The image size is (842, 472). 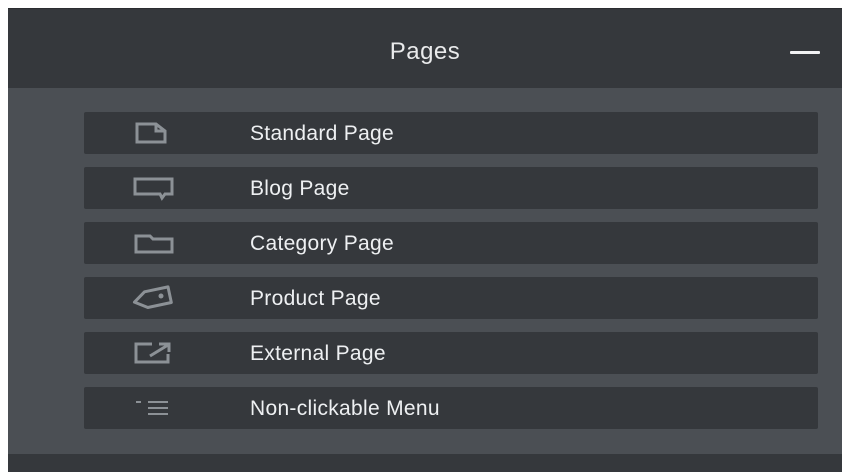 I want to click on menu-item-standard-page: Standard Page, so click(x=451, y=133).